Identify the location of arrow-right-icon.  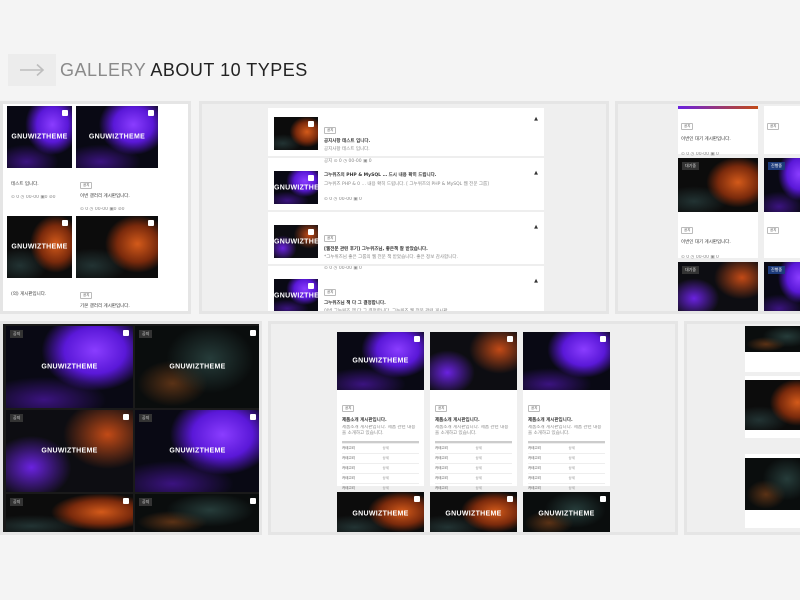
(32, 70).